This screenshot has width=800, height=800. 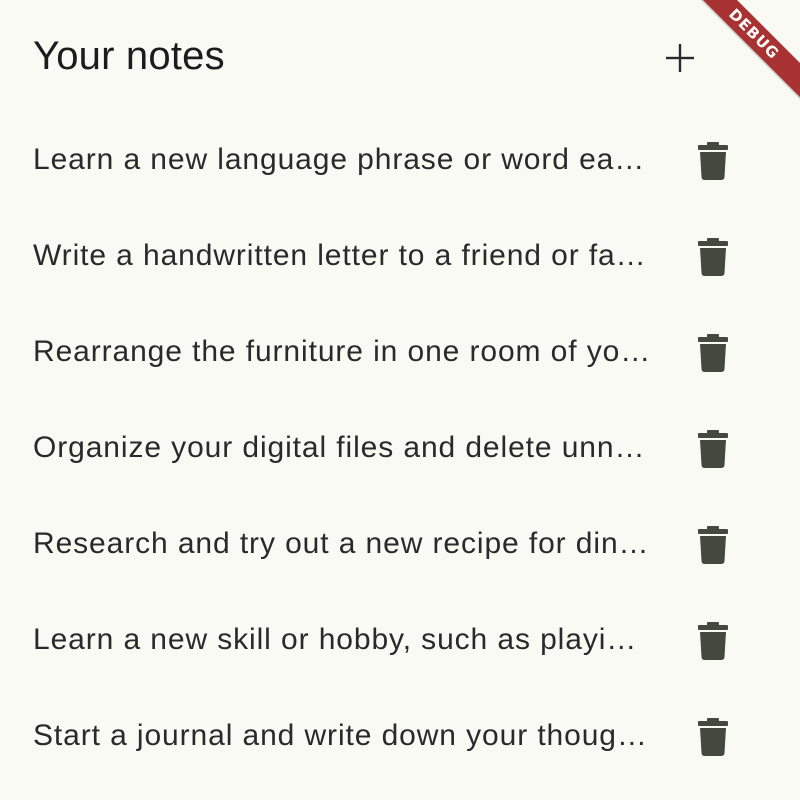 I want to click on app-bar: Your notes, so click(x=400, y=56).